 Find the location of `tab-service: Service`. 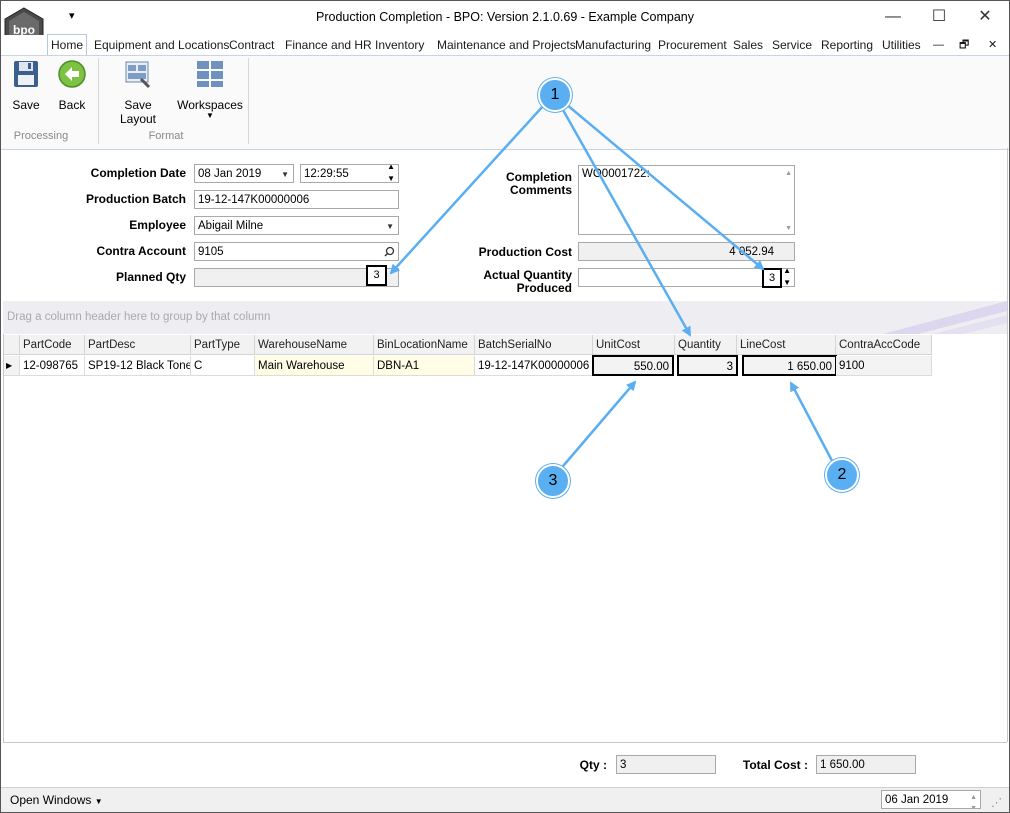

tab-service: Service is located at coordinates (792, 45).